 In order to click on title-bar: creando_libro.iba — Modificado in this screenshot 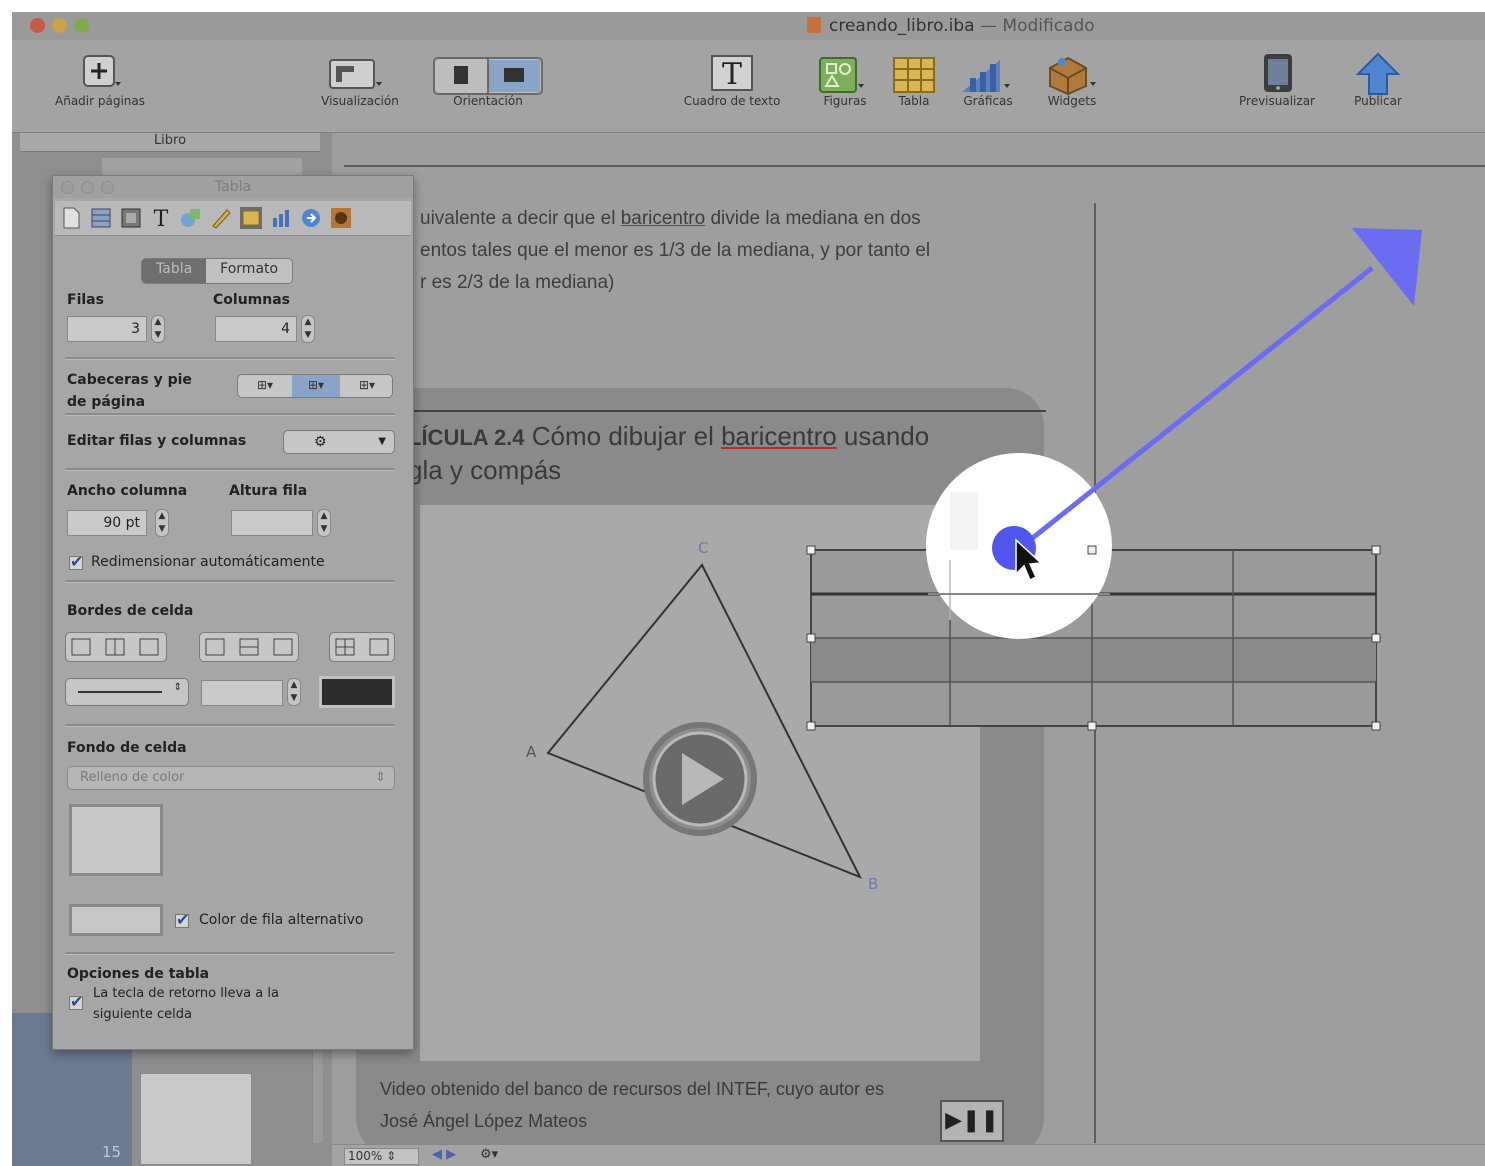, I will do `click(748, 26)`.